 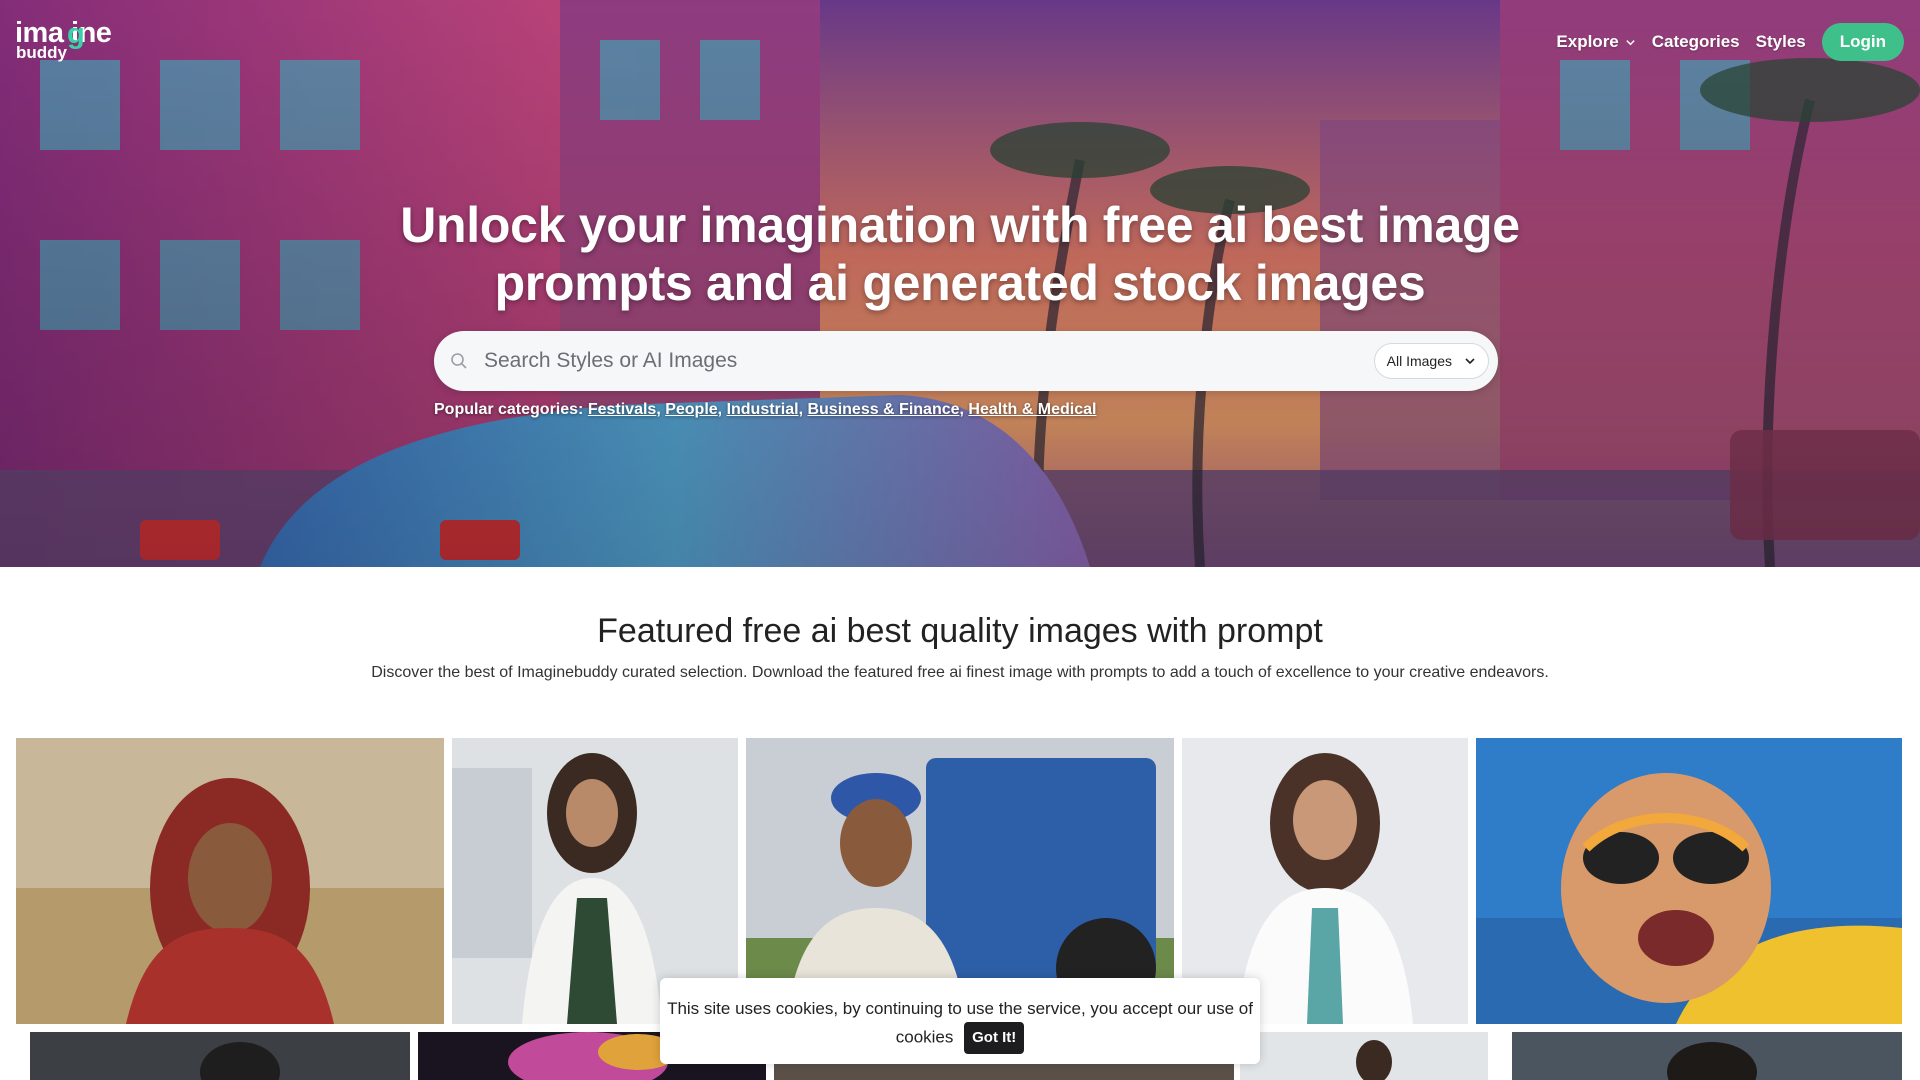 What do you see at coordinates (874, 361) in the screenshot?
I see `search-input` at bounding box center [874, 361].